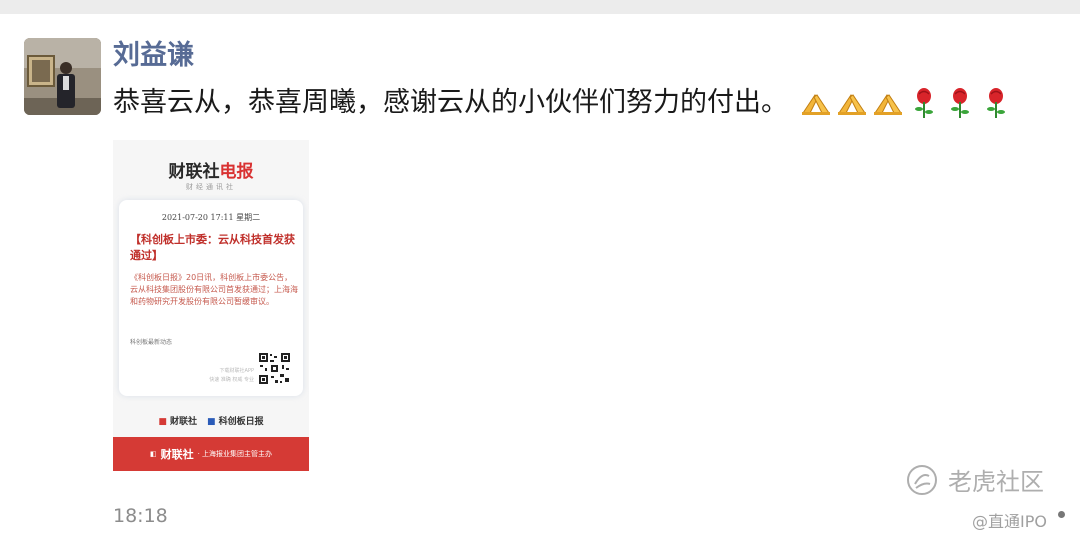 The image size is (1080, 543). What do you see at coordinates (211, 187) in the screenshot?
I see `card-subtitle: 财经通讯社` at bounding box center [211, 187].